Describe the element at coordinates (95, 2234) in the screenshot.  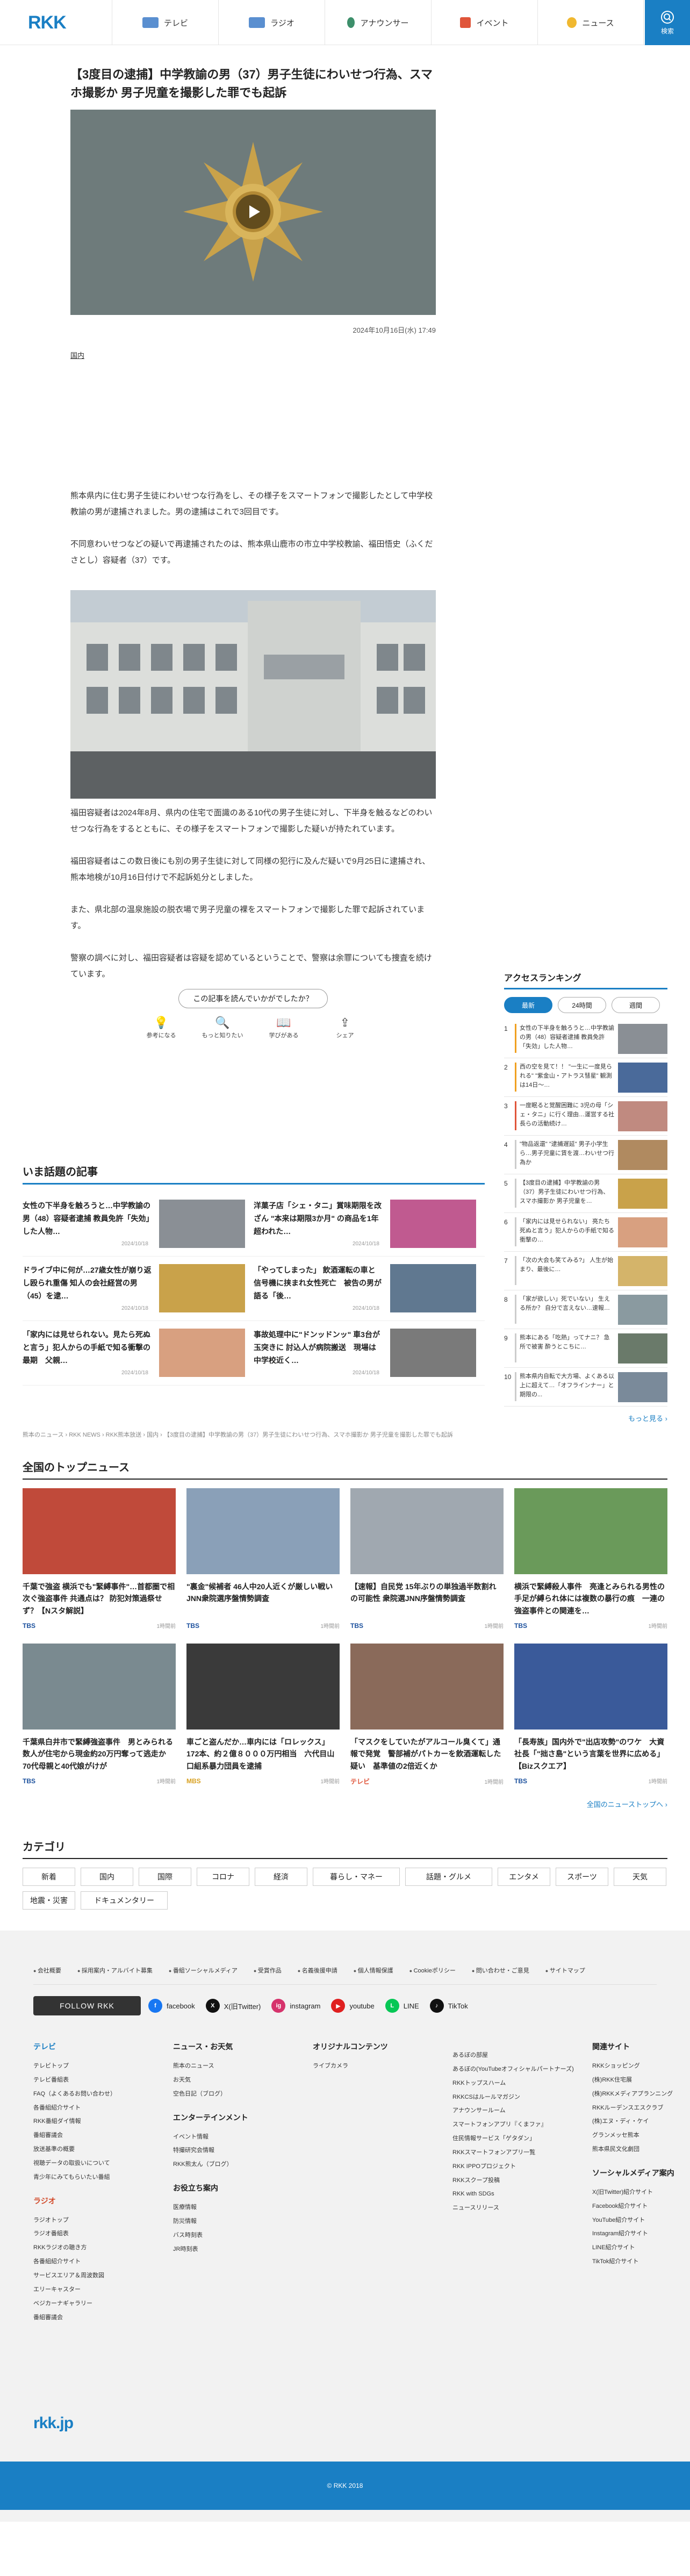
I see `footer-link: ラジオ番組表` at that location.